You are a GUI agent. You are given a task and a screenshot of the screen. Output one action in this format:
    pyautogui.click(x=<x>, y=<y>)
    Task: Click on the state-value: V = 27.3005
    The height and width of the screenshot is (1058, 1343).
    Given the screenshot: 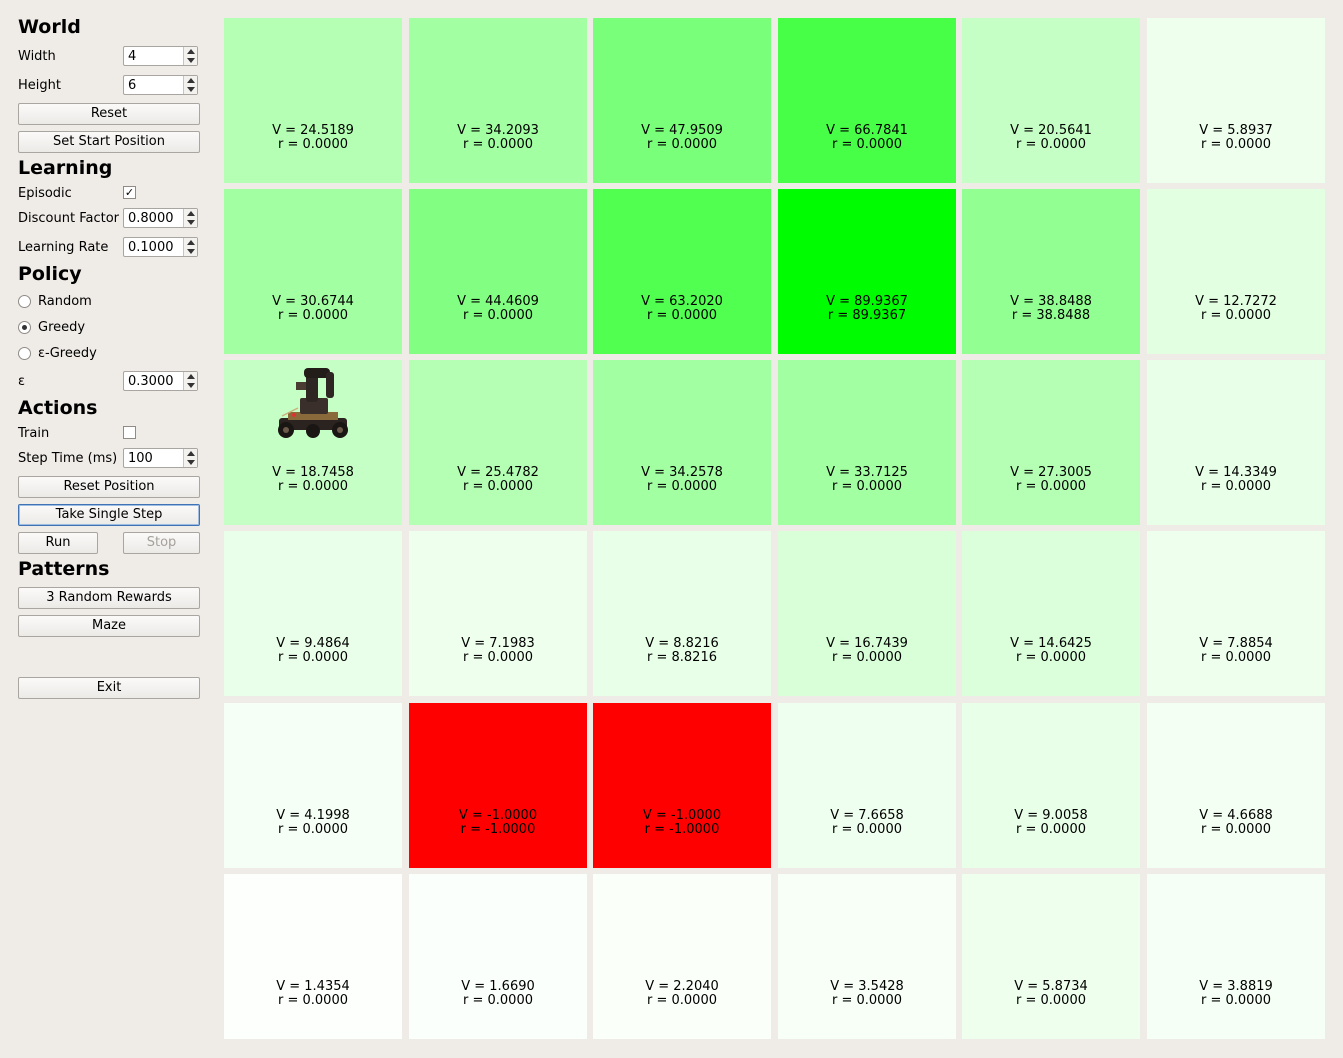 What is the action you would take?
    pyautogui.click(x=1051, y=472)
    